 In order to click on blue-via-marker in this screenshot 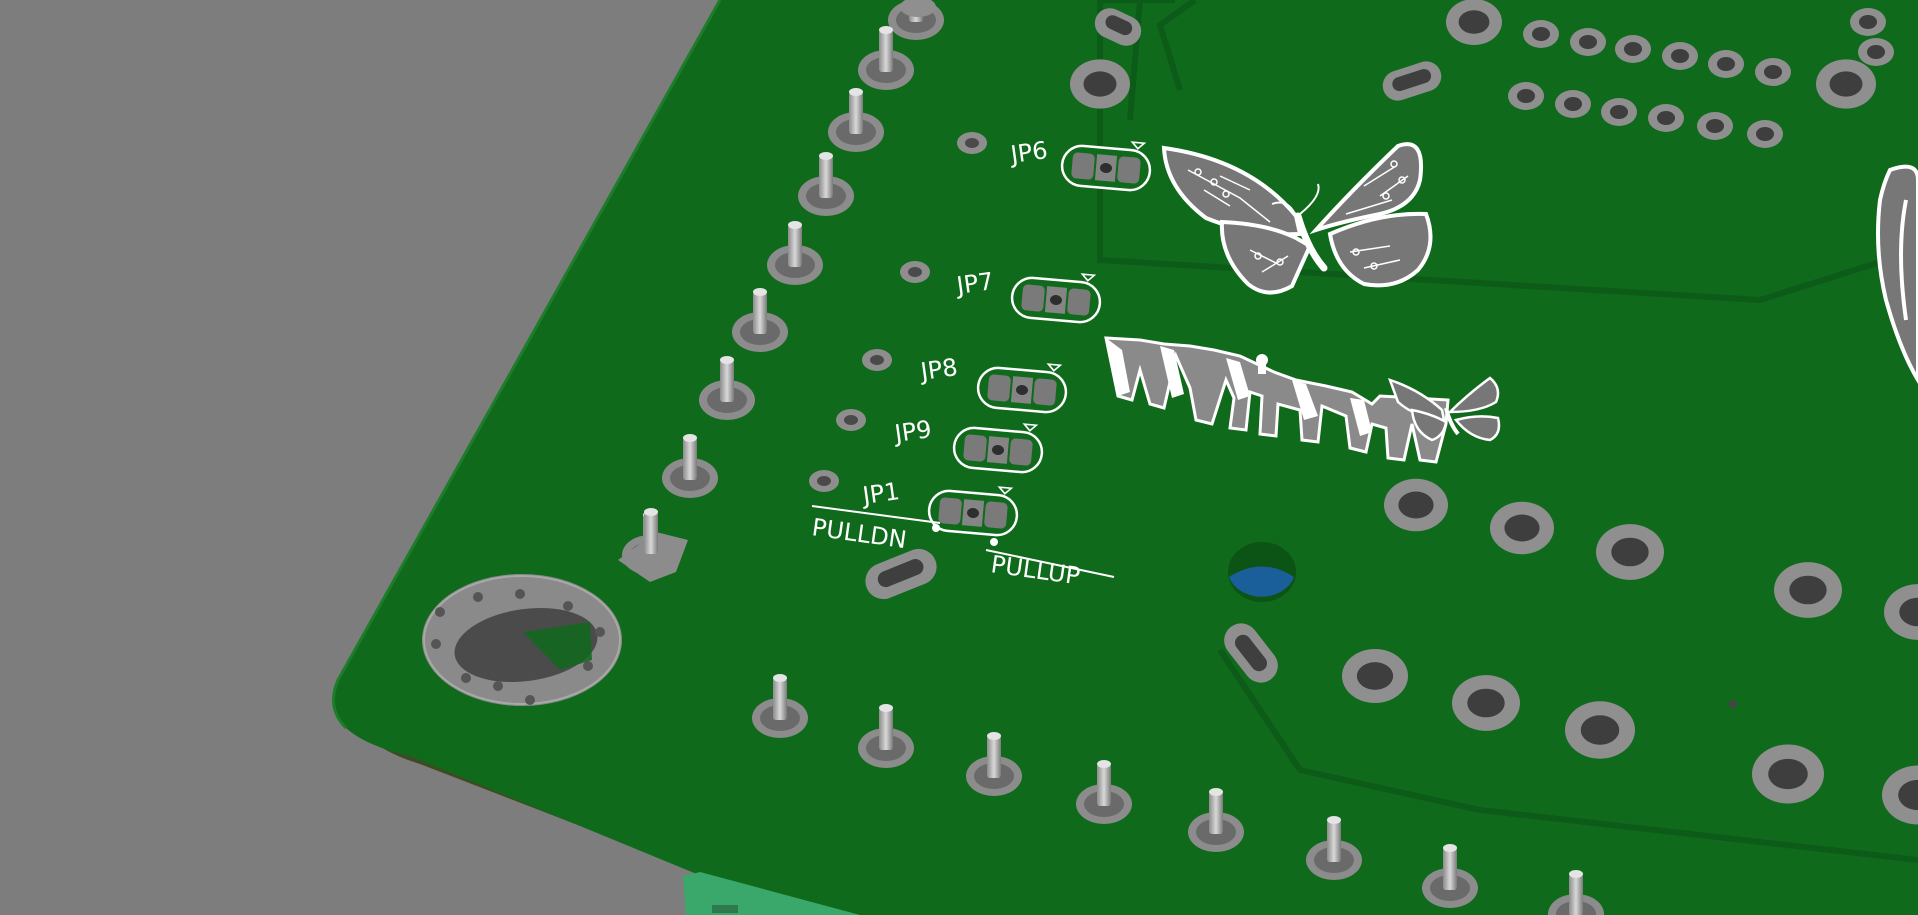, I will do `click(1262, 572)`.